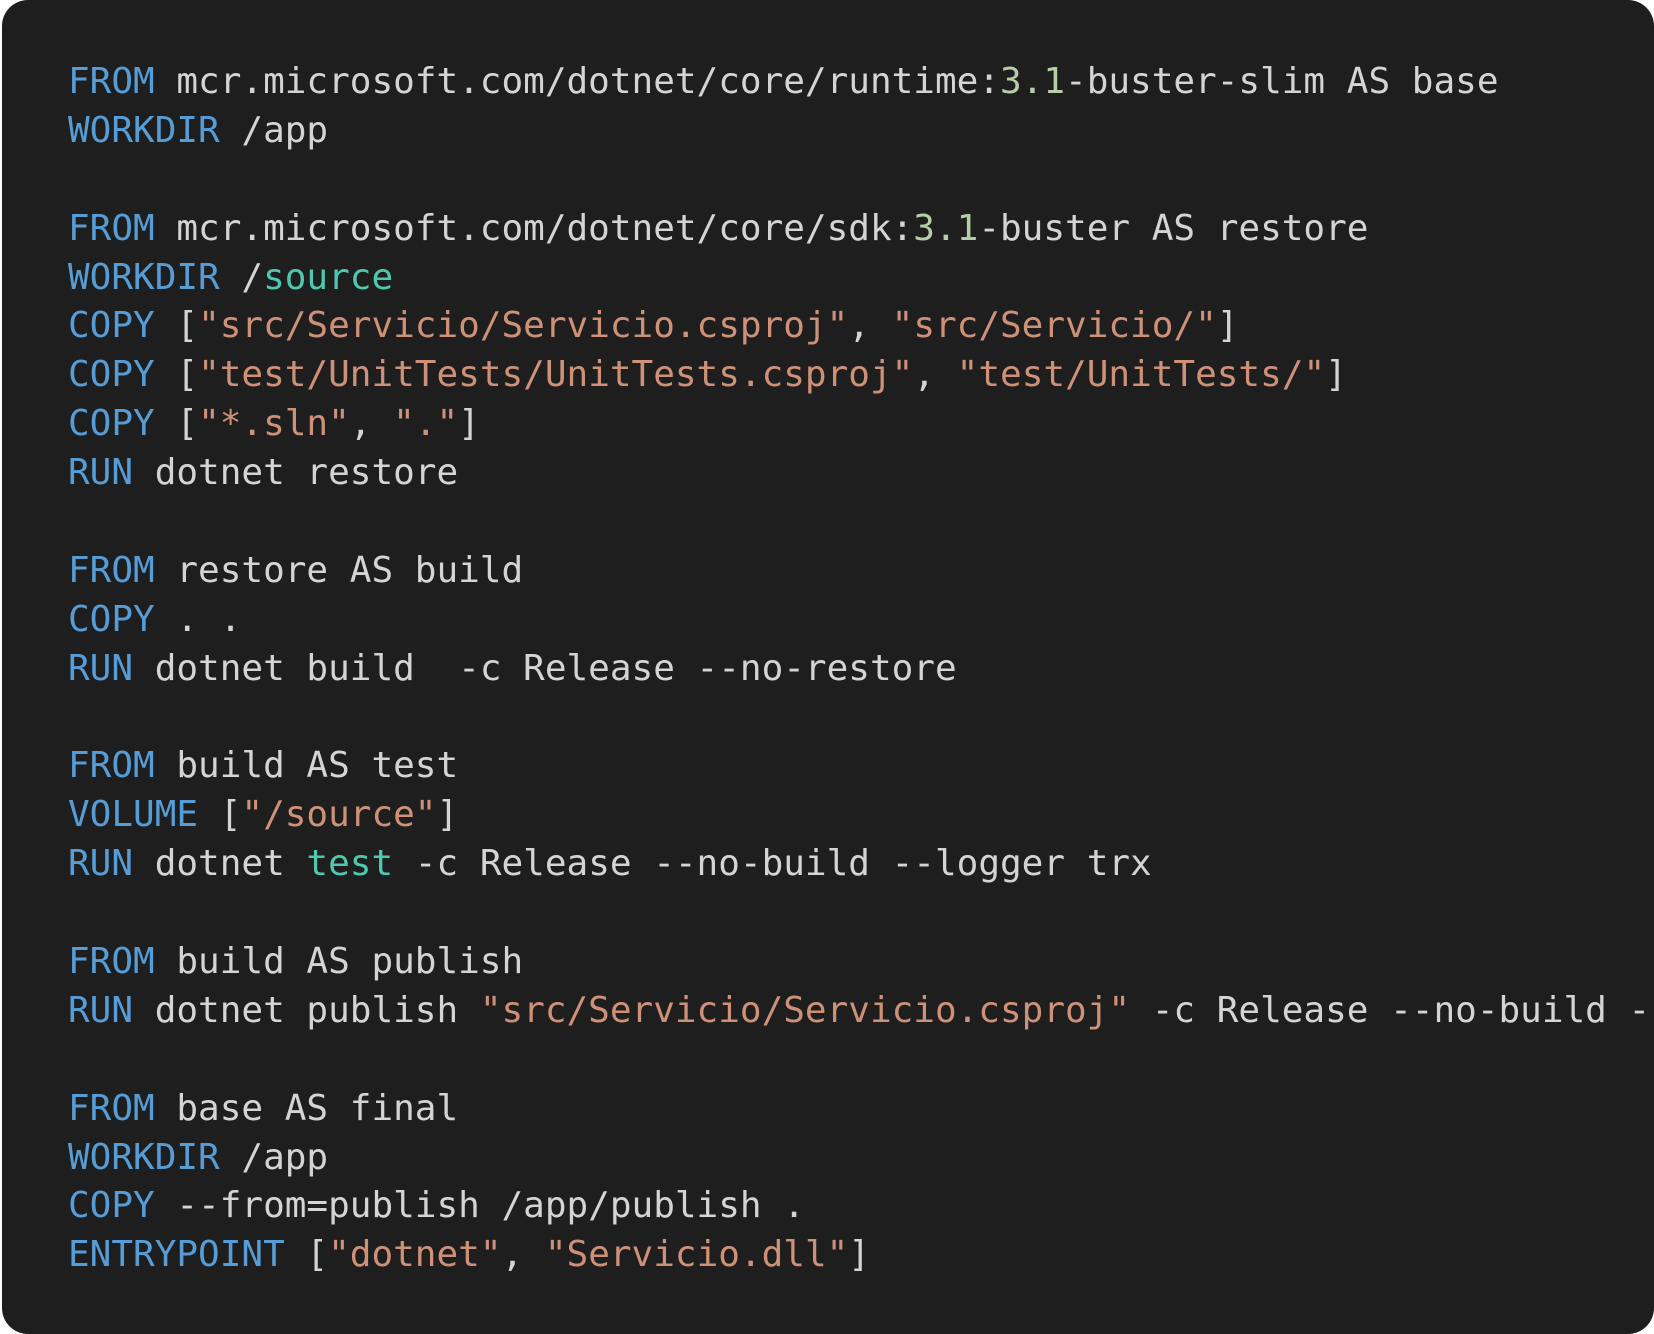 The width and height of the screenshot is (1654, 1334). What do you see at coordinates (133, 815) in the screenshot?
I see `keyword-token: VOLUME` at bounding box center [133, 815].